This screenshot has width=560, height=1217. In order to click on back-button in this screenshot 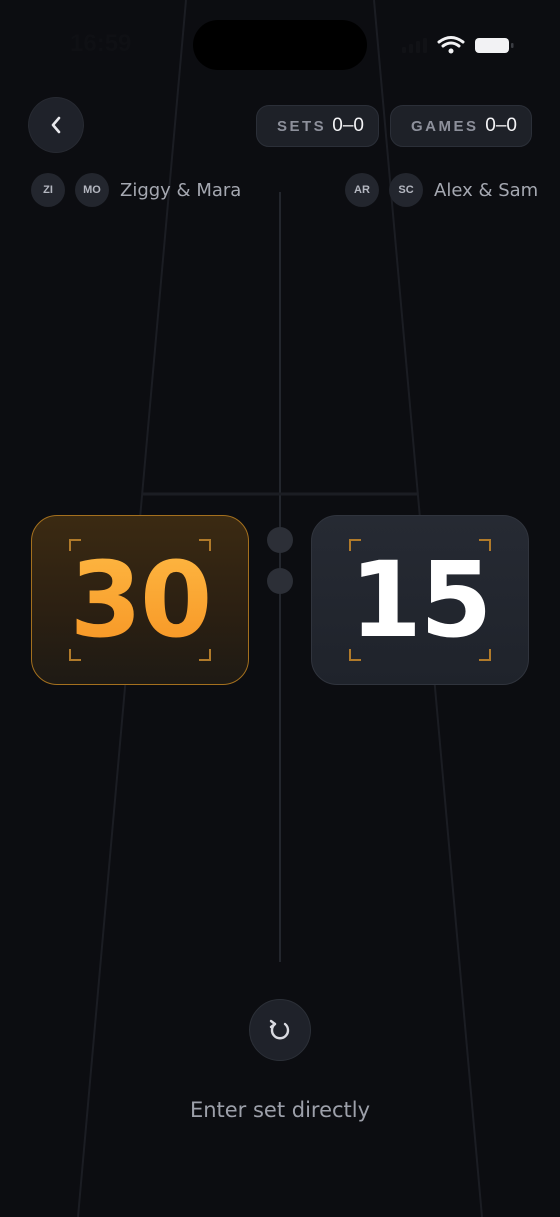, I will do `click(56, 125)`.